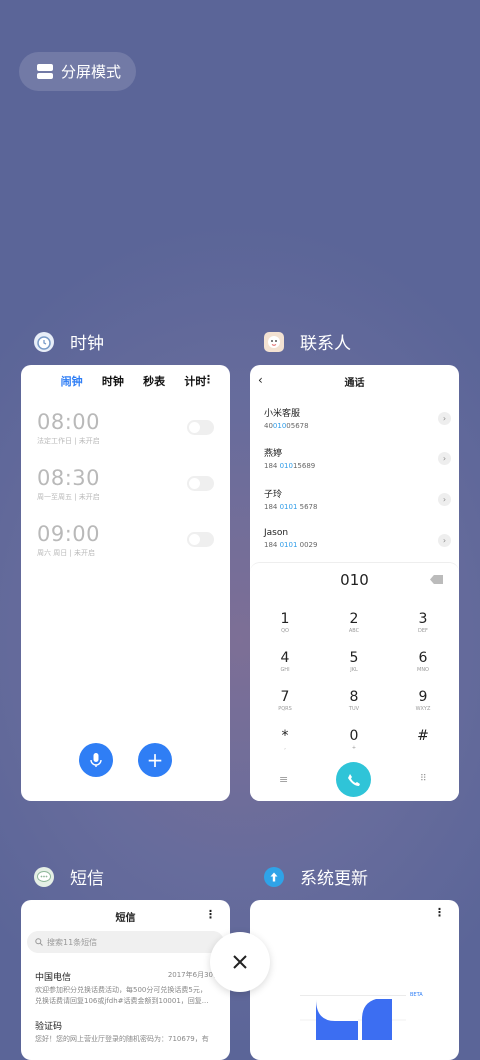 The height and width of the screenshot is (1060, 480). I want to click on call-button, so click(353, 779).